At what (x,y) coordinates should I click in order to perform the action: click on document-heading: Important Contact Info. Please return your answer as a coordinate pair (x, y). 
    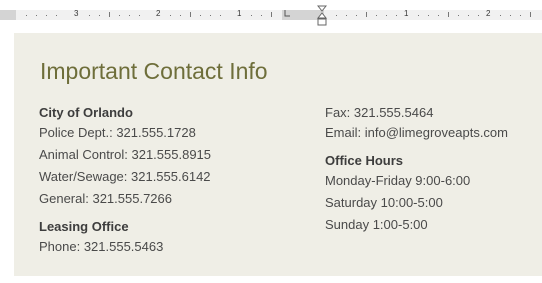
    Looking at the image, I should click on (154, 71).